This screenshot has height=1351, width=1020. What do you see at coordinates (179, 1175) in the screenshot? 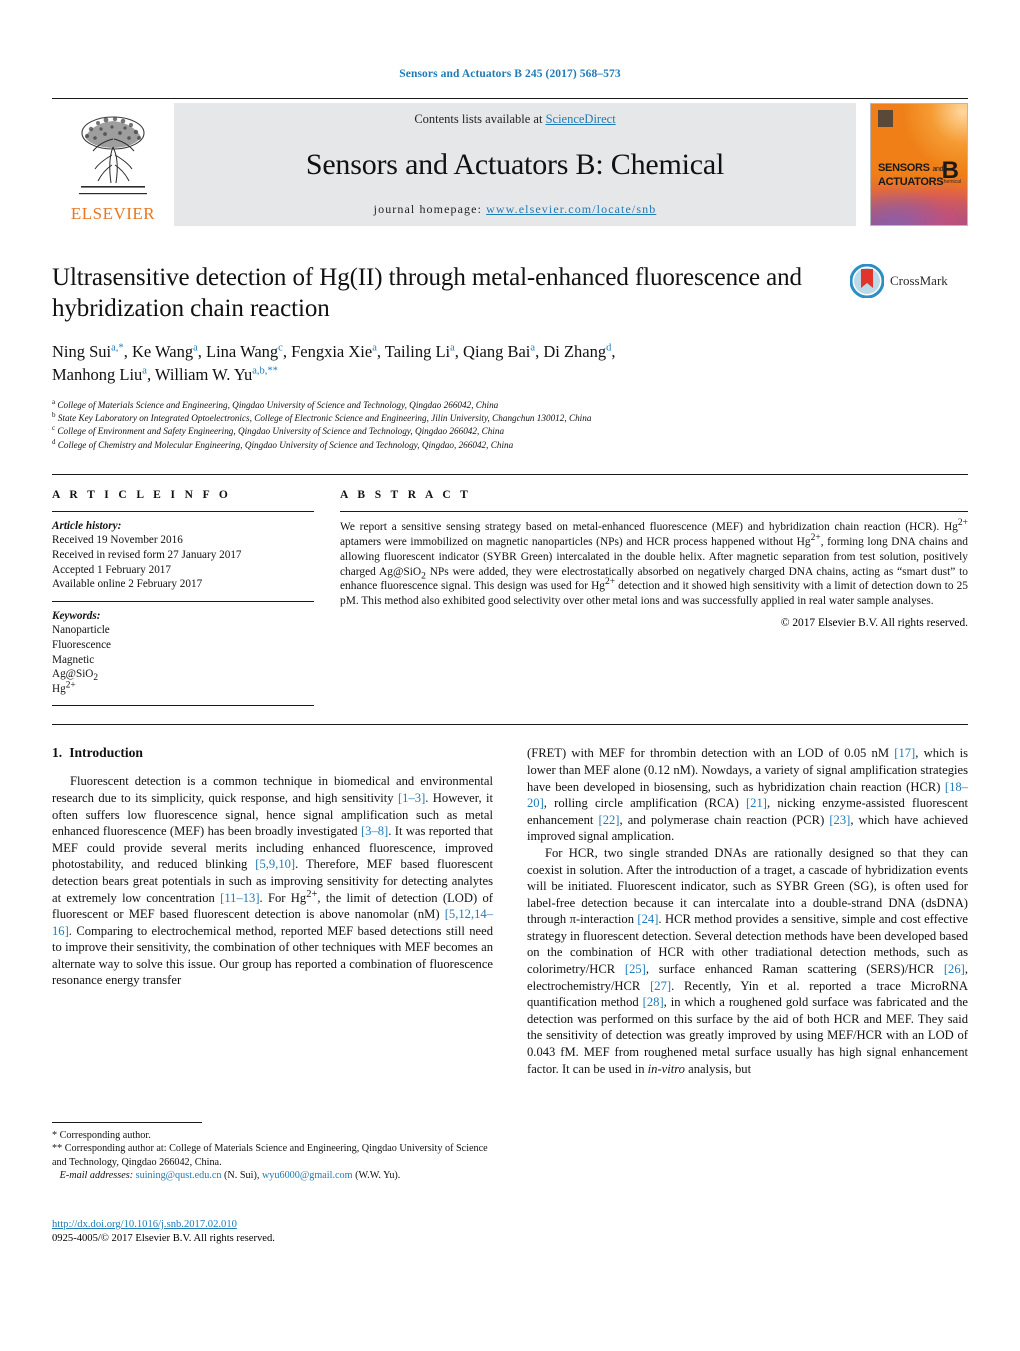
I see `email-link-1: suining@qust.edu.cn` at bounding box center [179, 1175].